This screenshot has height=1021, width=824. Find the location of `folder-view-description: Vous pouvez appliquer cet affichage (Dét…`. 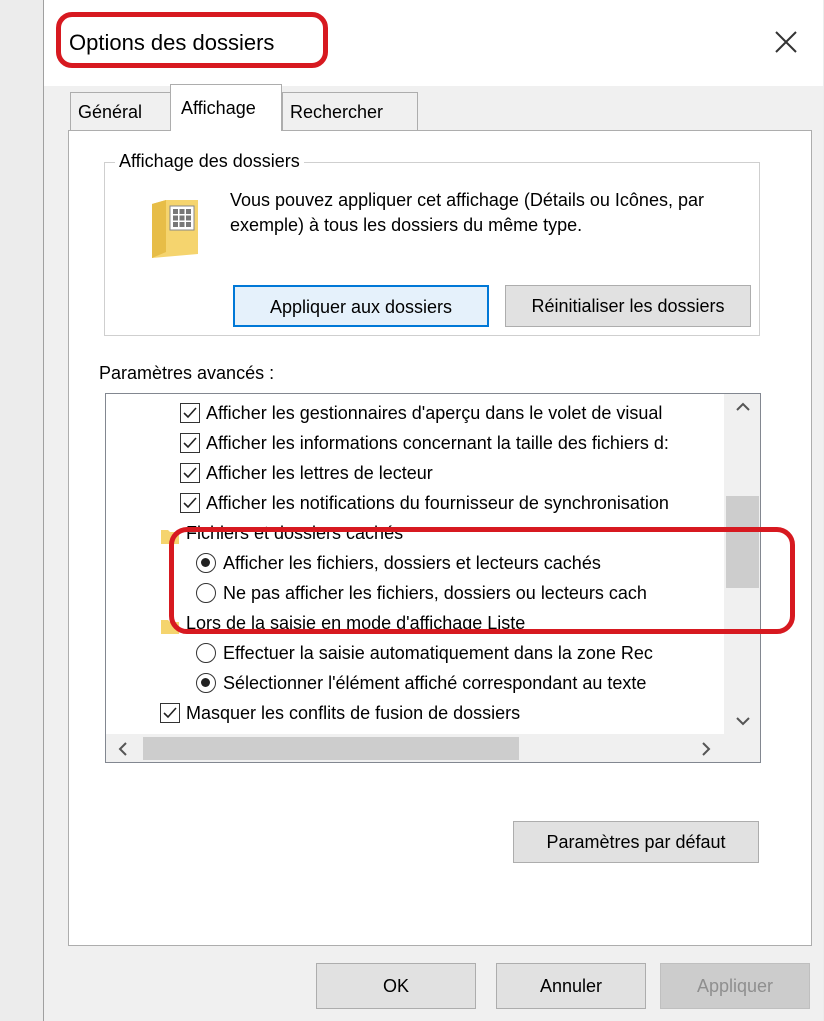

folder-view-description: Vous pouvez appliquer cet affichage (Dét… is located at coordinates (467, 212).